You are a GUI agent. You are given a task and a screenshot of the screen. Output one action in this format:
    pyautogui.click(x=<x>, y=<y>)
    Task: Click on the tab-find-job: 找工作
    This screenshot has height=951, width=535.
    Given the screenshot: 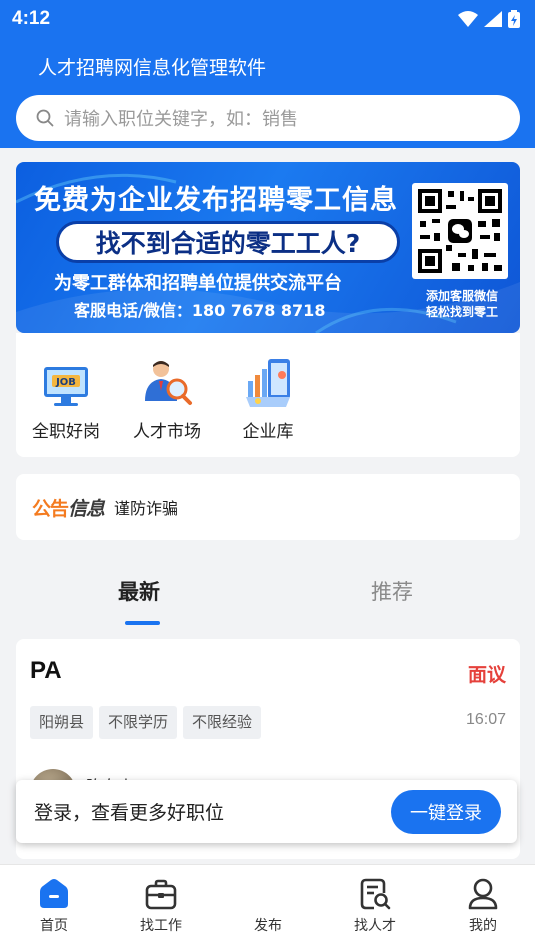 What is the action you would take?
    pyautogui.click(x=161, y=905)
    